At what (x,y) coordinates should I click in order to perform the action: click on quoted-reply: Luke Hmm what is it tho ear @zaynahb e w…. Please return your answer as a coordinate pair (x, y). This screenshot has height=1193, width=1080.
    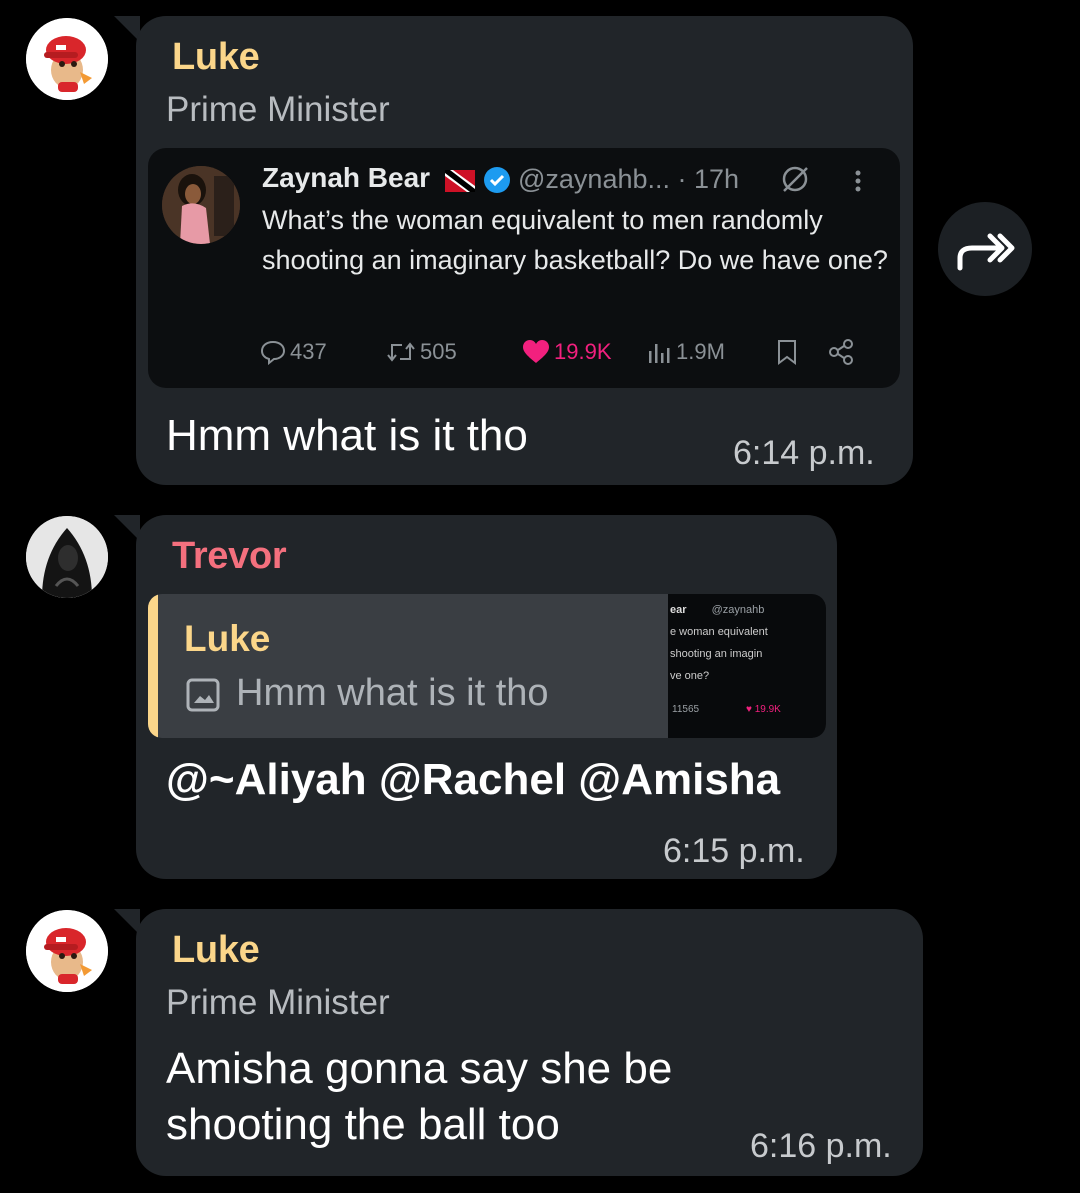
    Looking at the image, I should click on (487, 666).